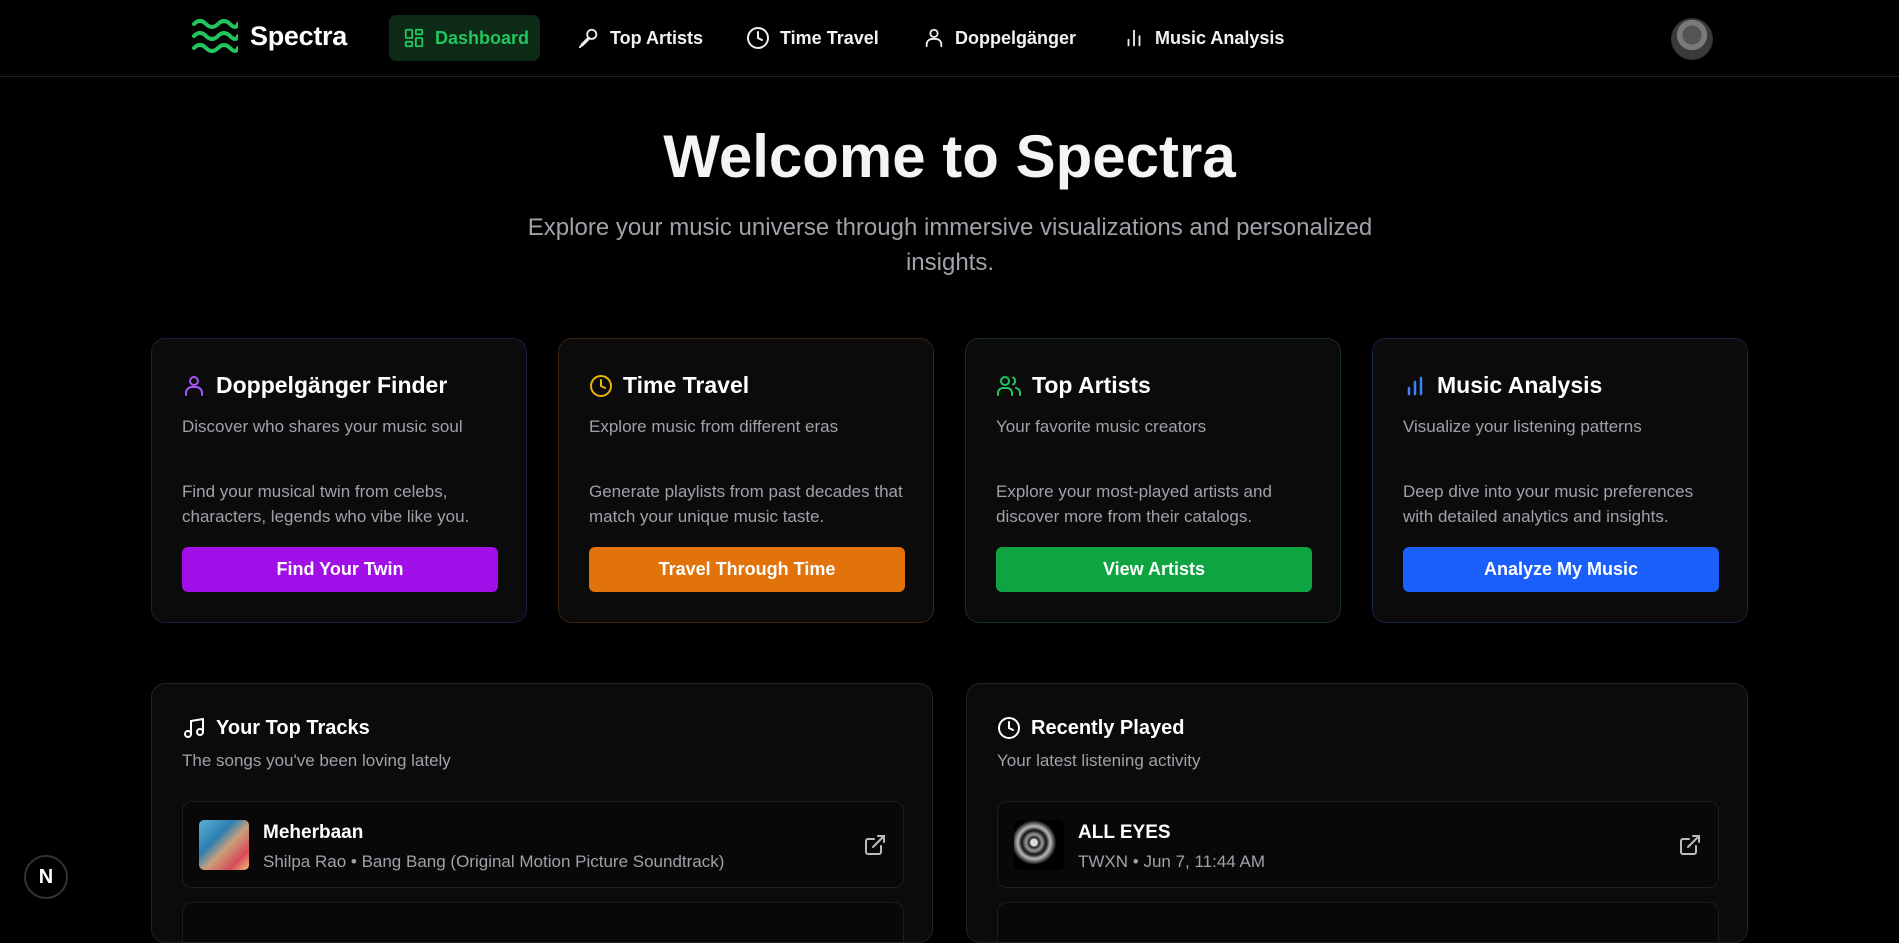 The width and height of the screenshot is (1899, 943). I want to click on analyze-my-music-button: Analyze My Music, so click(1561, 569).